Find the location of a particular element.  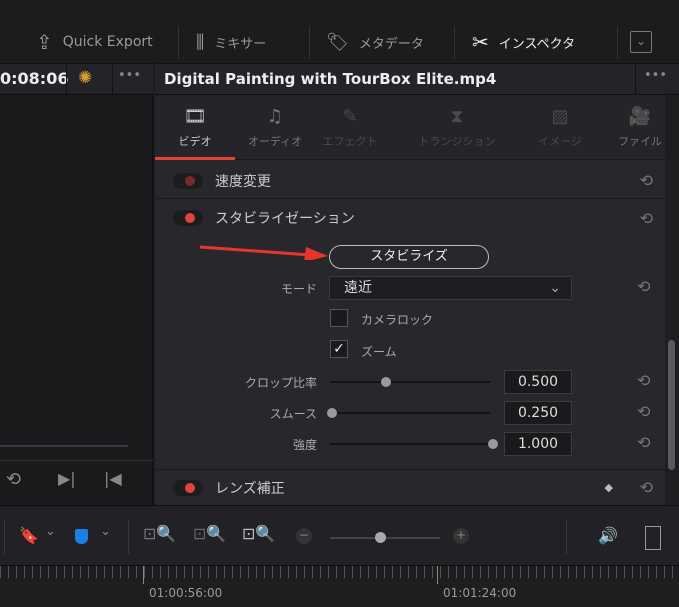

tab-image: ▨ イメージ is located at coordinates (560, 127).